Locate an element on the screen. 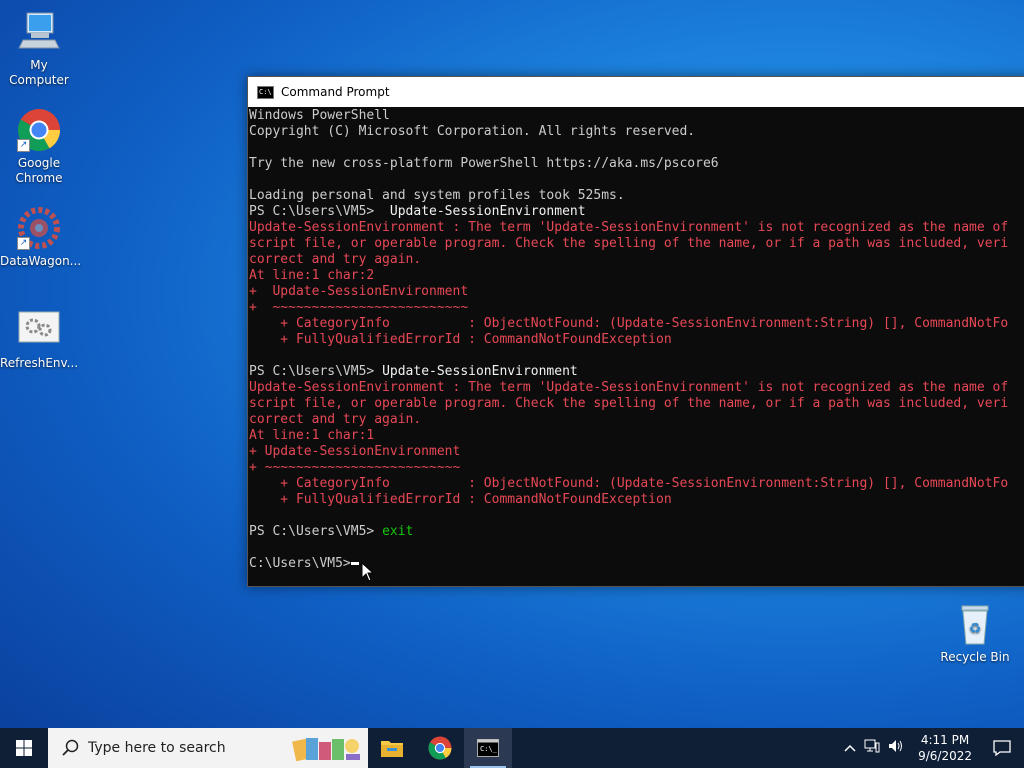  command-prompt-icon: C:\_ is located at coordinates (488, 748).